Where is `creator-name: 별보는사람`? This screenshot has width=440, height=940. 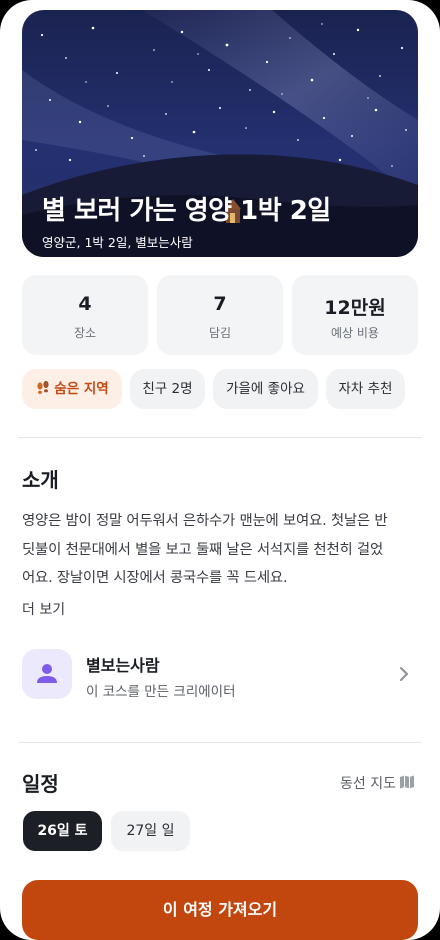 creator-name: 별보는사람 is located at coordinates (123, 665).